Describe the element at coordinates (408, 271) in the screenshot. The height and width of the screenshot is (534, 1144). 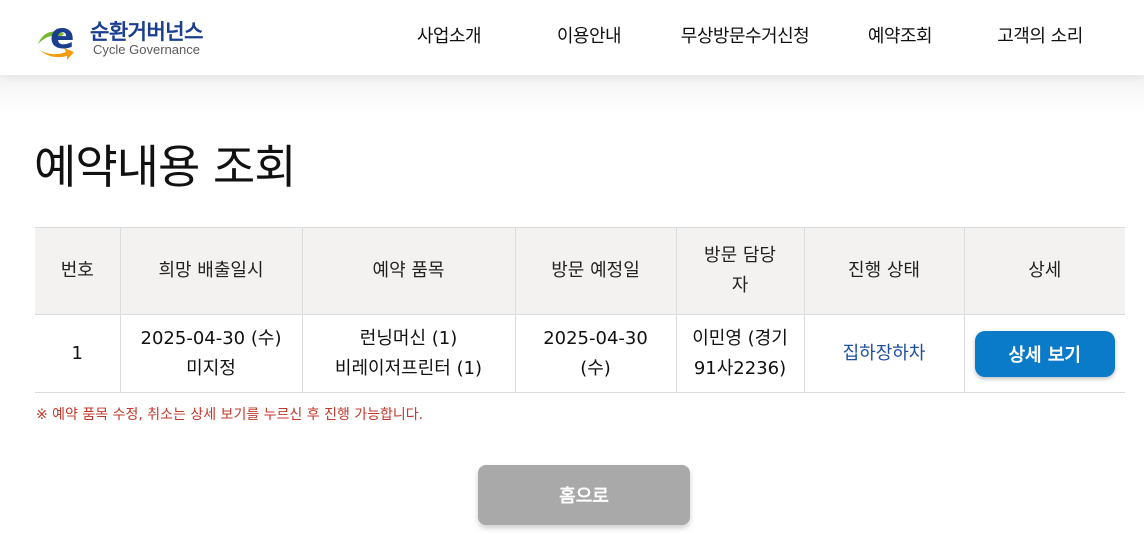
I see `header-items: 예약 품목` at that location.